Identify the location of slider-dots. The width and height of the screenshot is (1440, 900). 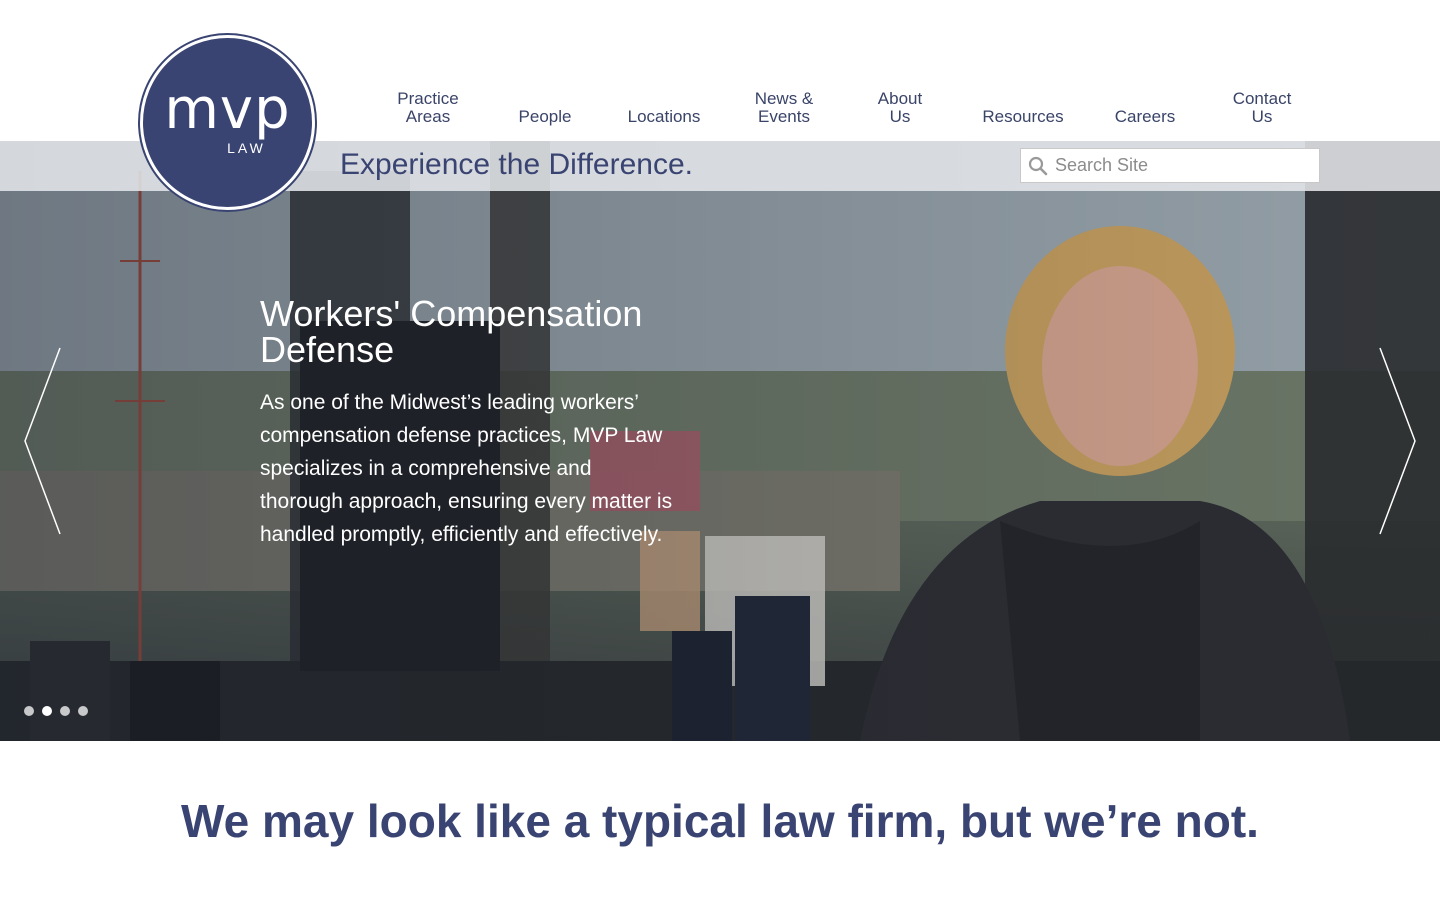
(56, 711).